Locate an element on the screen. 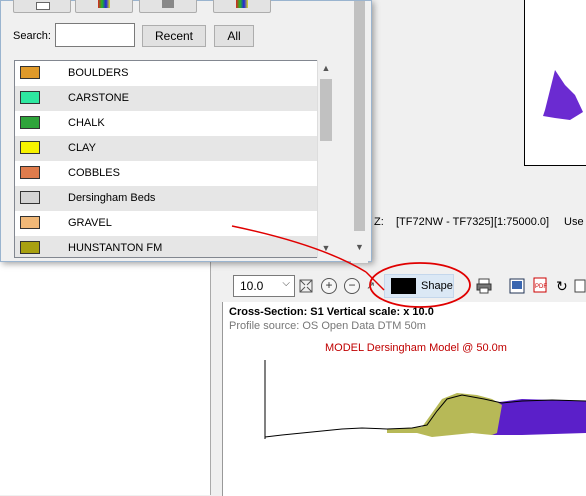  cross-section-title: Cross-Section: S1 Vertical scale: x 10.0 is located at coordinates (331, 312).